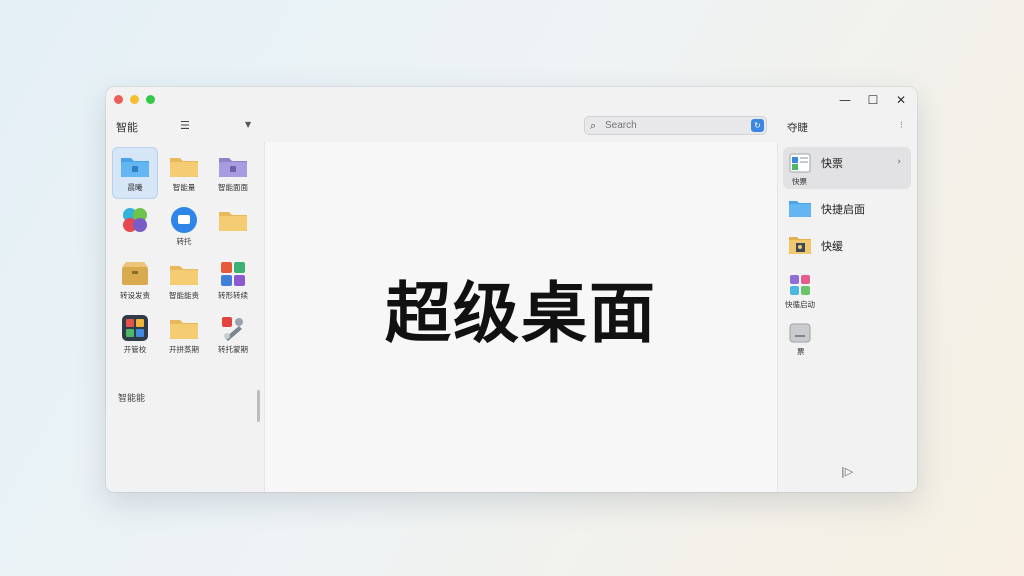 The width and height of the screenshot is (1024, 576). What do you see at coordinates (150, 99) in the screenshot?
I see `zoom-dot-button` at bounding box center [150, 99].